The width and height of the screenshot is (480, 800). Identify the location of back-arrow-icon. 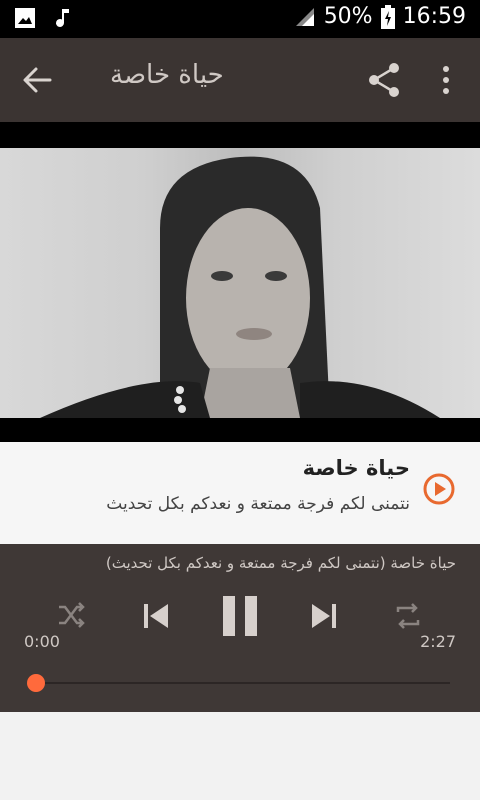
(38, 80).